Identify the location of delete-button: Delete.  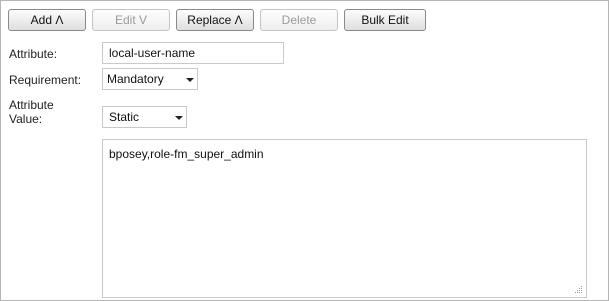
(299, 20).